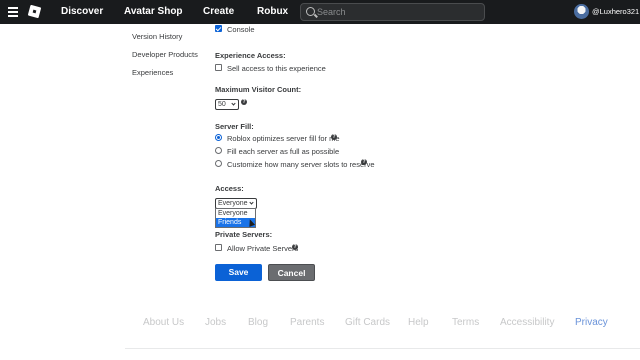 The width and height of the screenshot is (640, 360). I want to click on sell-access-checkbox, so click(218, 67).